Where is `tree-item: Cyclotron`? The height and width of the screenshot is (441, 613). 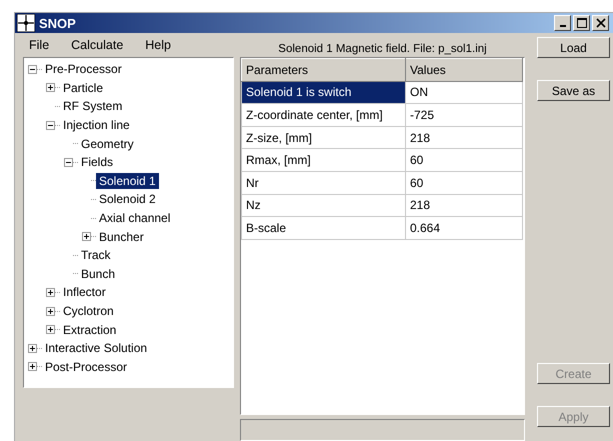
tree-item: Cyclotron is located at coordinates (88, 311).